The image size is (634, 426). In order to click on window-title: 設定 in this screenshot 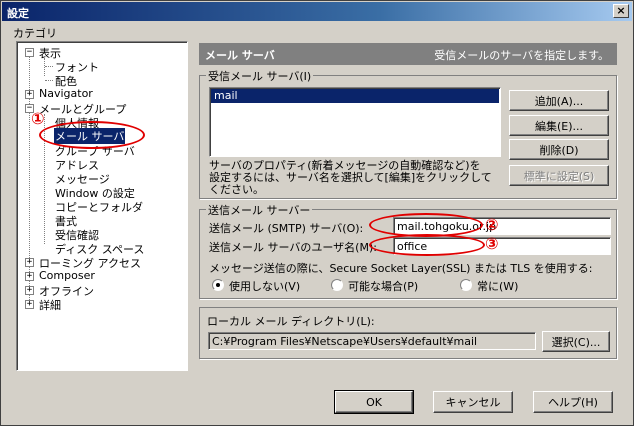, I will do `click(18, 13)`.